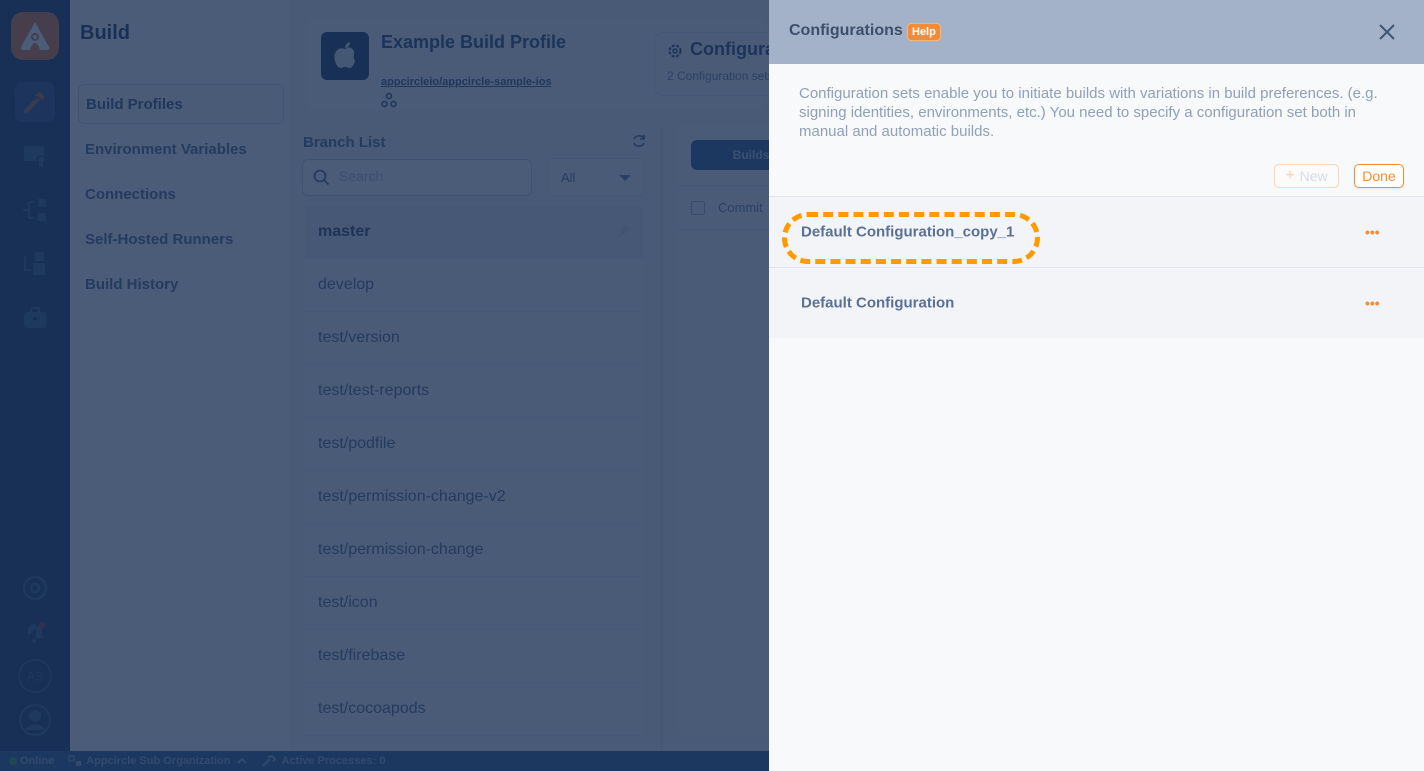  I want to click on close-button, so click(1387, 32).